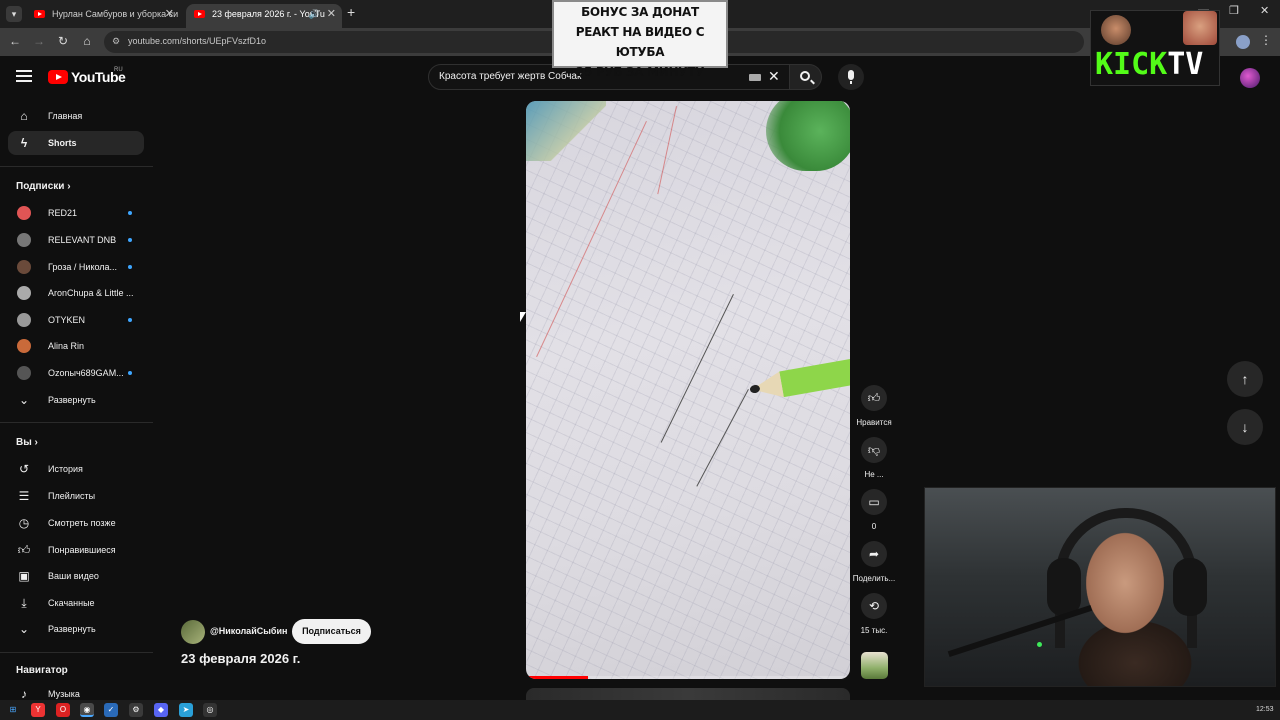 This screenshot has height=720, width=1280. I want to click on sidebar-item-label: Музыка, so click(64, 694).